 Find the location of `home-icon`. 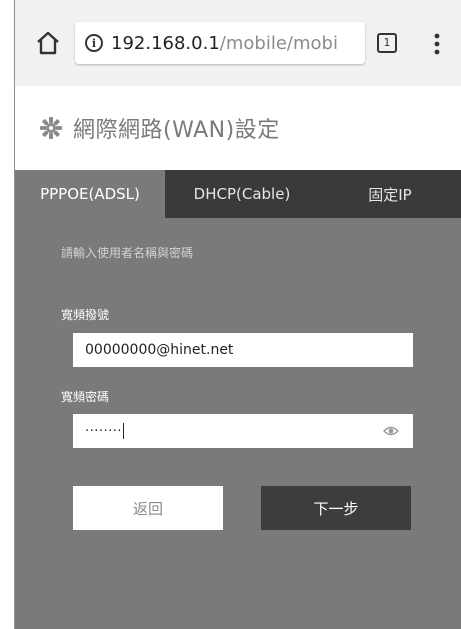

home-icon is located at coordinates (48, 43).